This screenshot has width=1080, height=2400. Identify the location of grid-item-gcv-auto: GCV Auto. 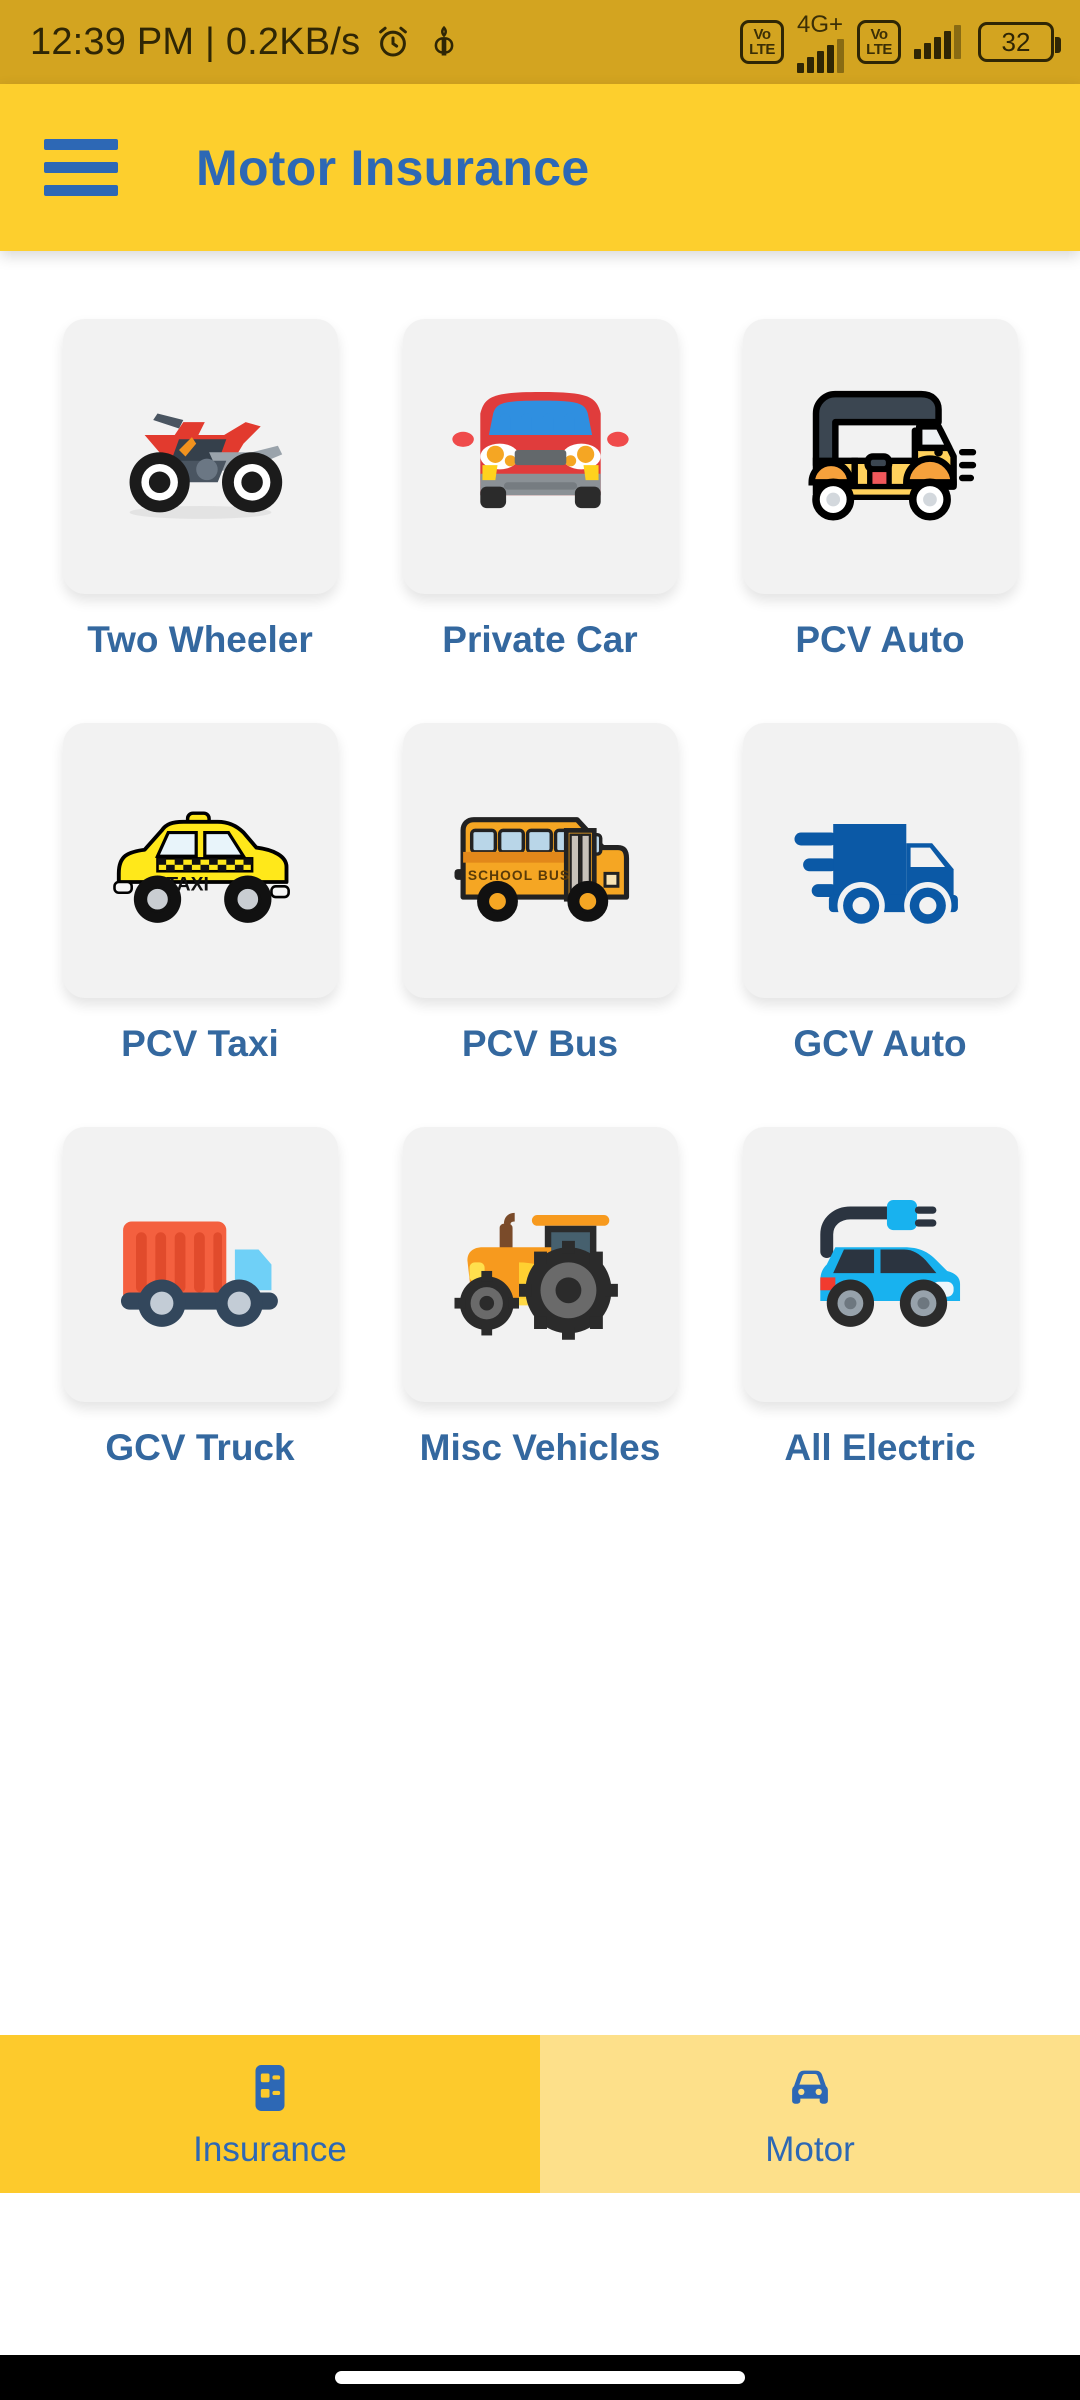
(880, 894).